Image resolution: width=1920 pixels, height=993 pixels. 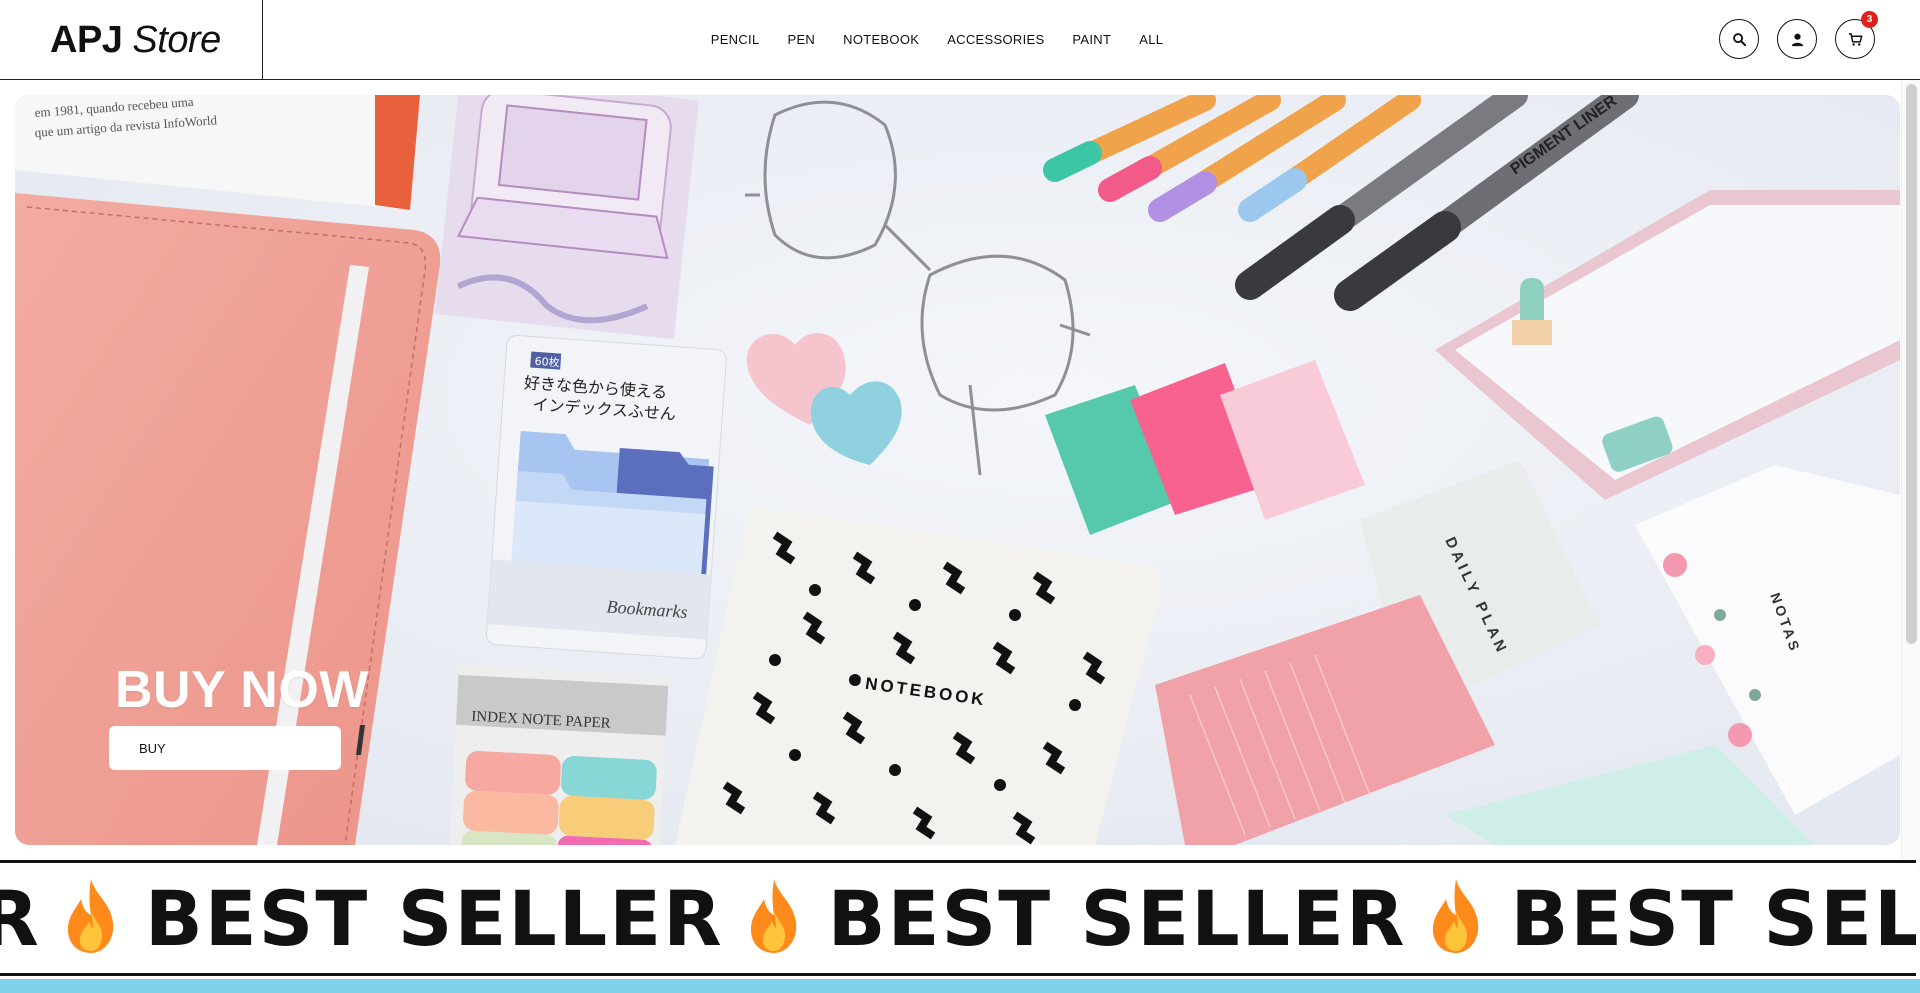 I want to click on index-bookmarks: 60枚 好きな色から使える インデックスふせん Bookmarks, so click(x=606, y=497).